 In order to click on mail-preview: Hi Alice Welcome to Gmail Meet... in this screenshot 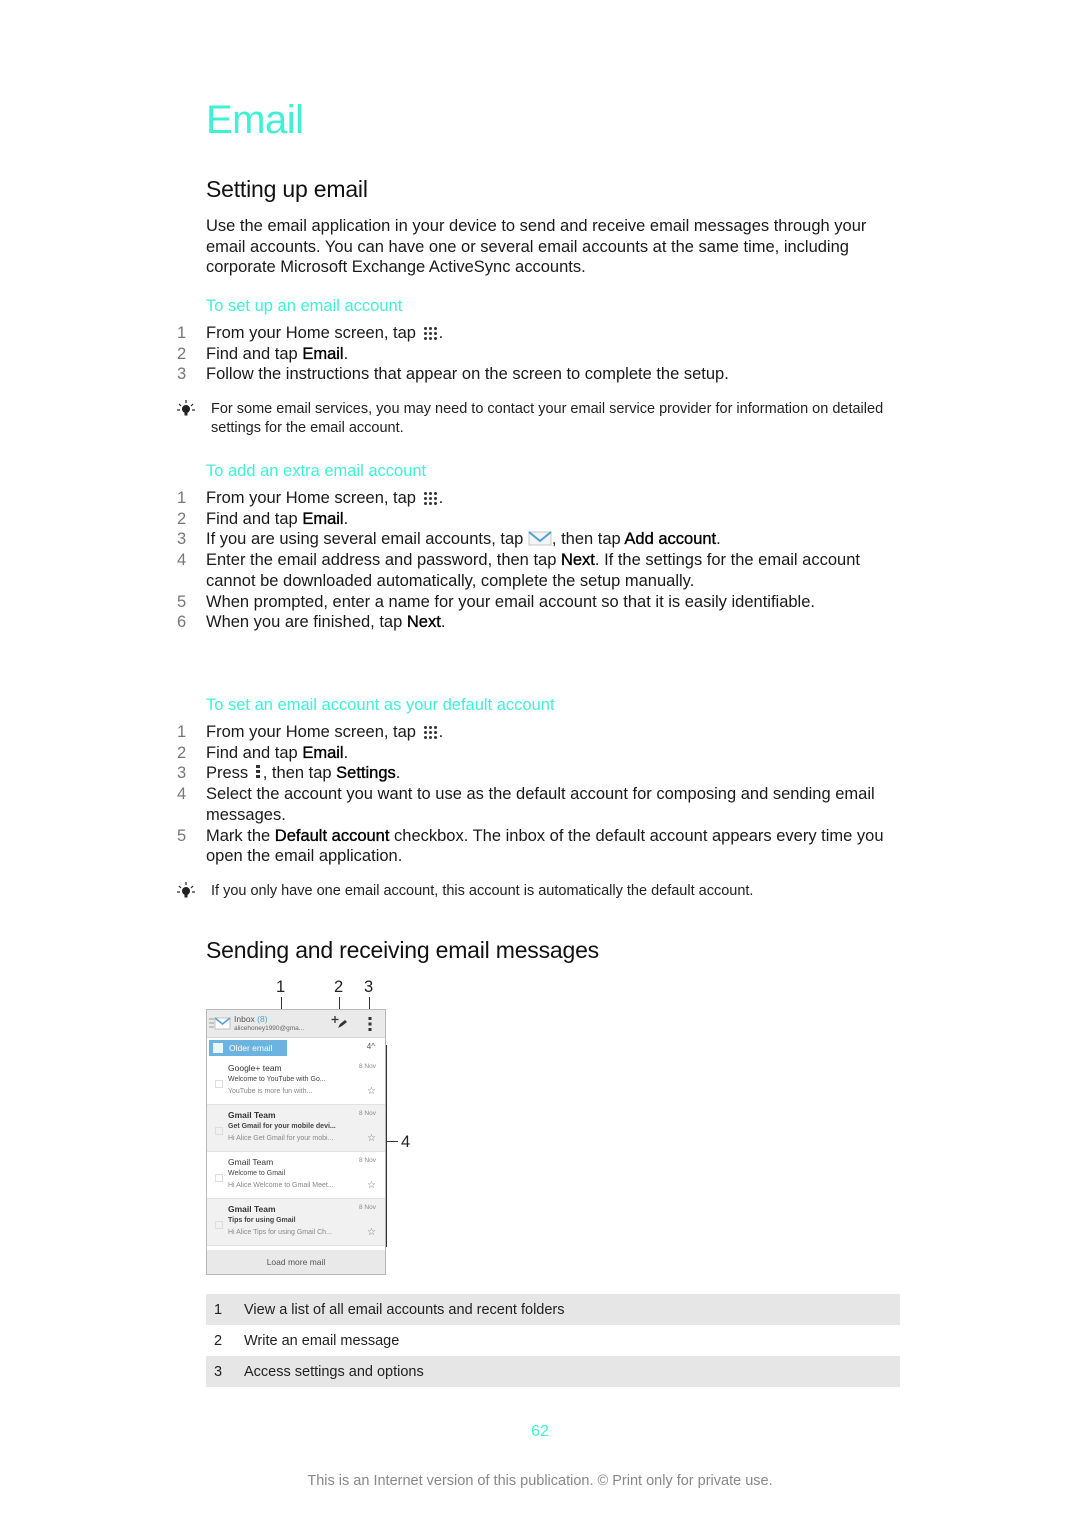, I will do `click(281, 1185)`.